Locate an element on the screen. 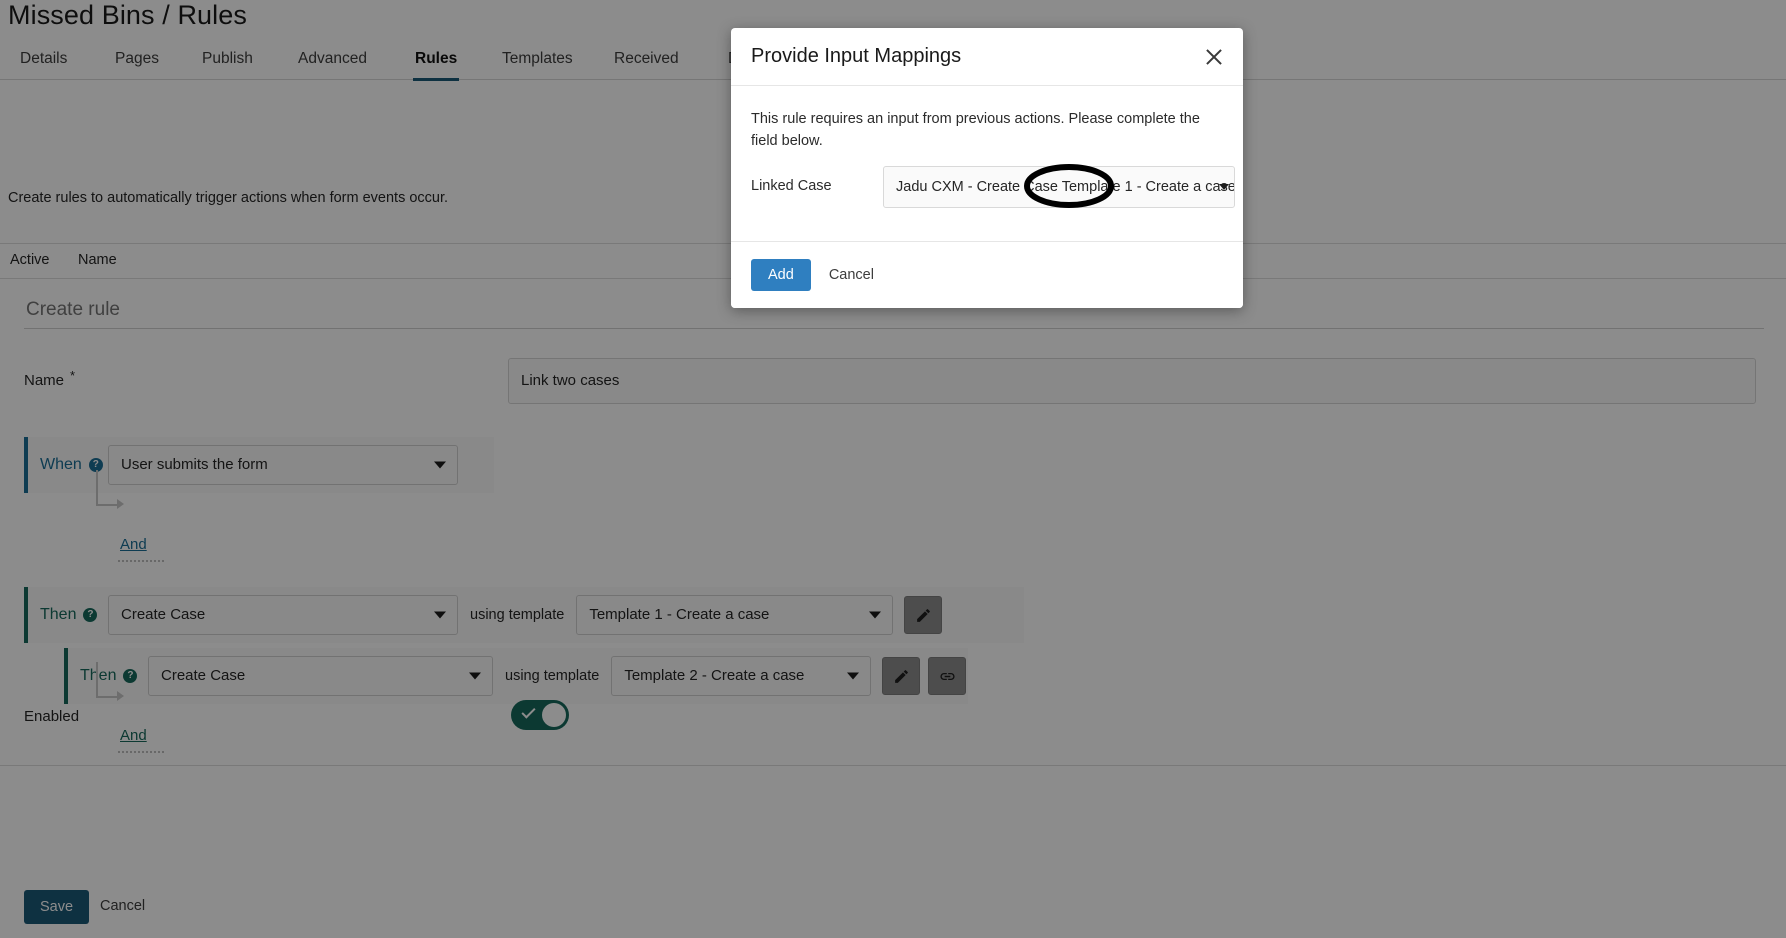  chevron-down-icon is located at coordinates (1224, 187).